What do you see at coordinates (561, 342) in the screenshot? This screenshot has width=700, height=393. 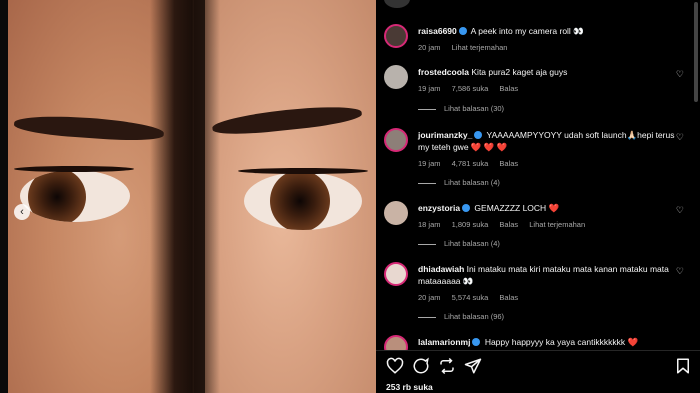 I see `comment-text: Happy happyyy ka yaya cantikkkkkkk ❤️` at bounding box center [561, 342].